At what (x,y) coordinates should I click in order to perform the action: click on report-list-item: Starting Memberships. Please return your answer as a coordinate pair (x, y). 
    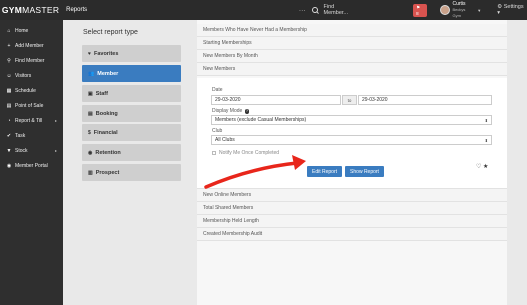
    Looking at the image, I should click on (352, 43).